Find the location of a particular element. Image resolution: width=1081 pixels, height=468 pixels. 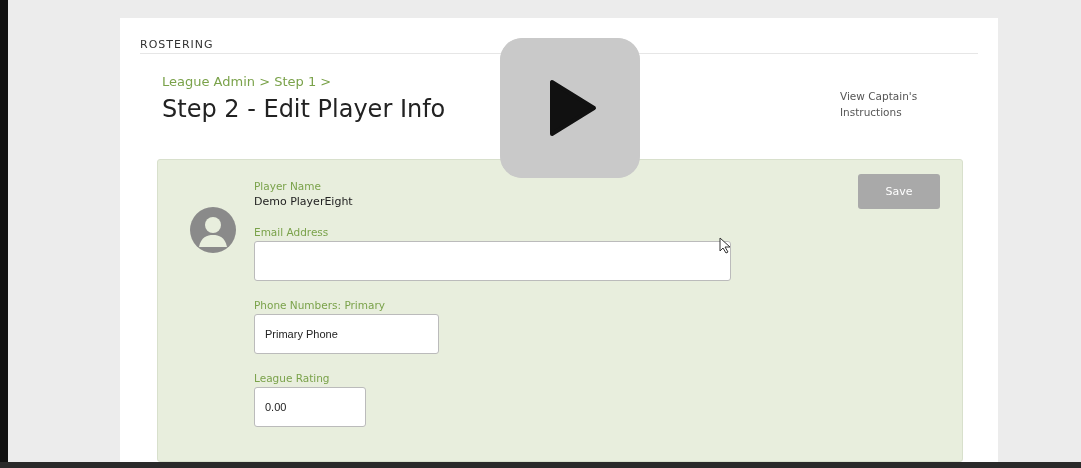

section-title: ROSTERING is located at coordinates (177, 45).